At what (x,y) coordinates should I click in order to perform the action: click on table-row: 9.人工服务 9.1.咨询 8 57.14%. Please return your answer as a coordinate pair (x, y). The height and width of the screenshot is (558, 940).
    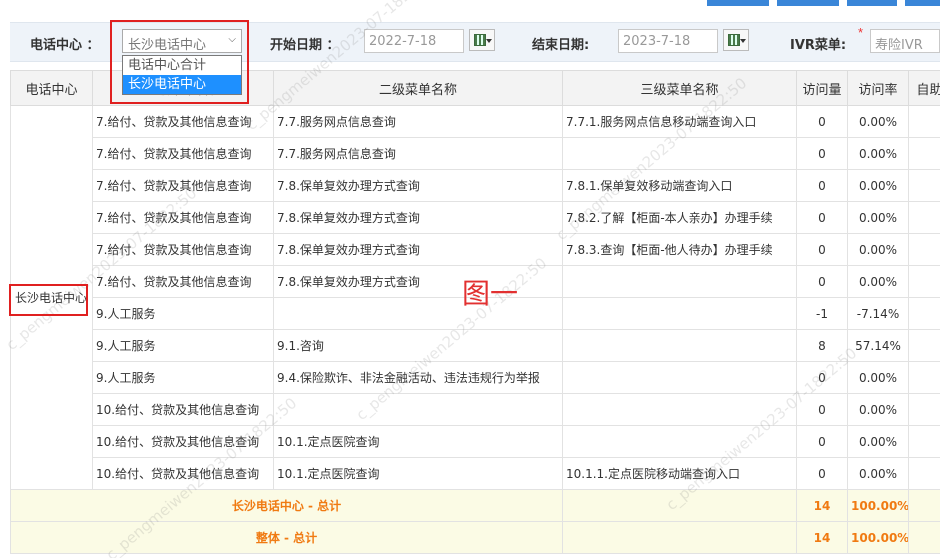
    Looking at the image, I should click on (475, 345).